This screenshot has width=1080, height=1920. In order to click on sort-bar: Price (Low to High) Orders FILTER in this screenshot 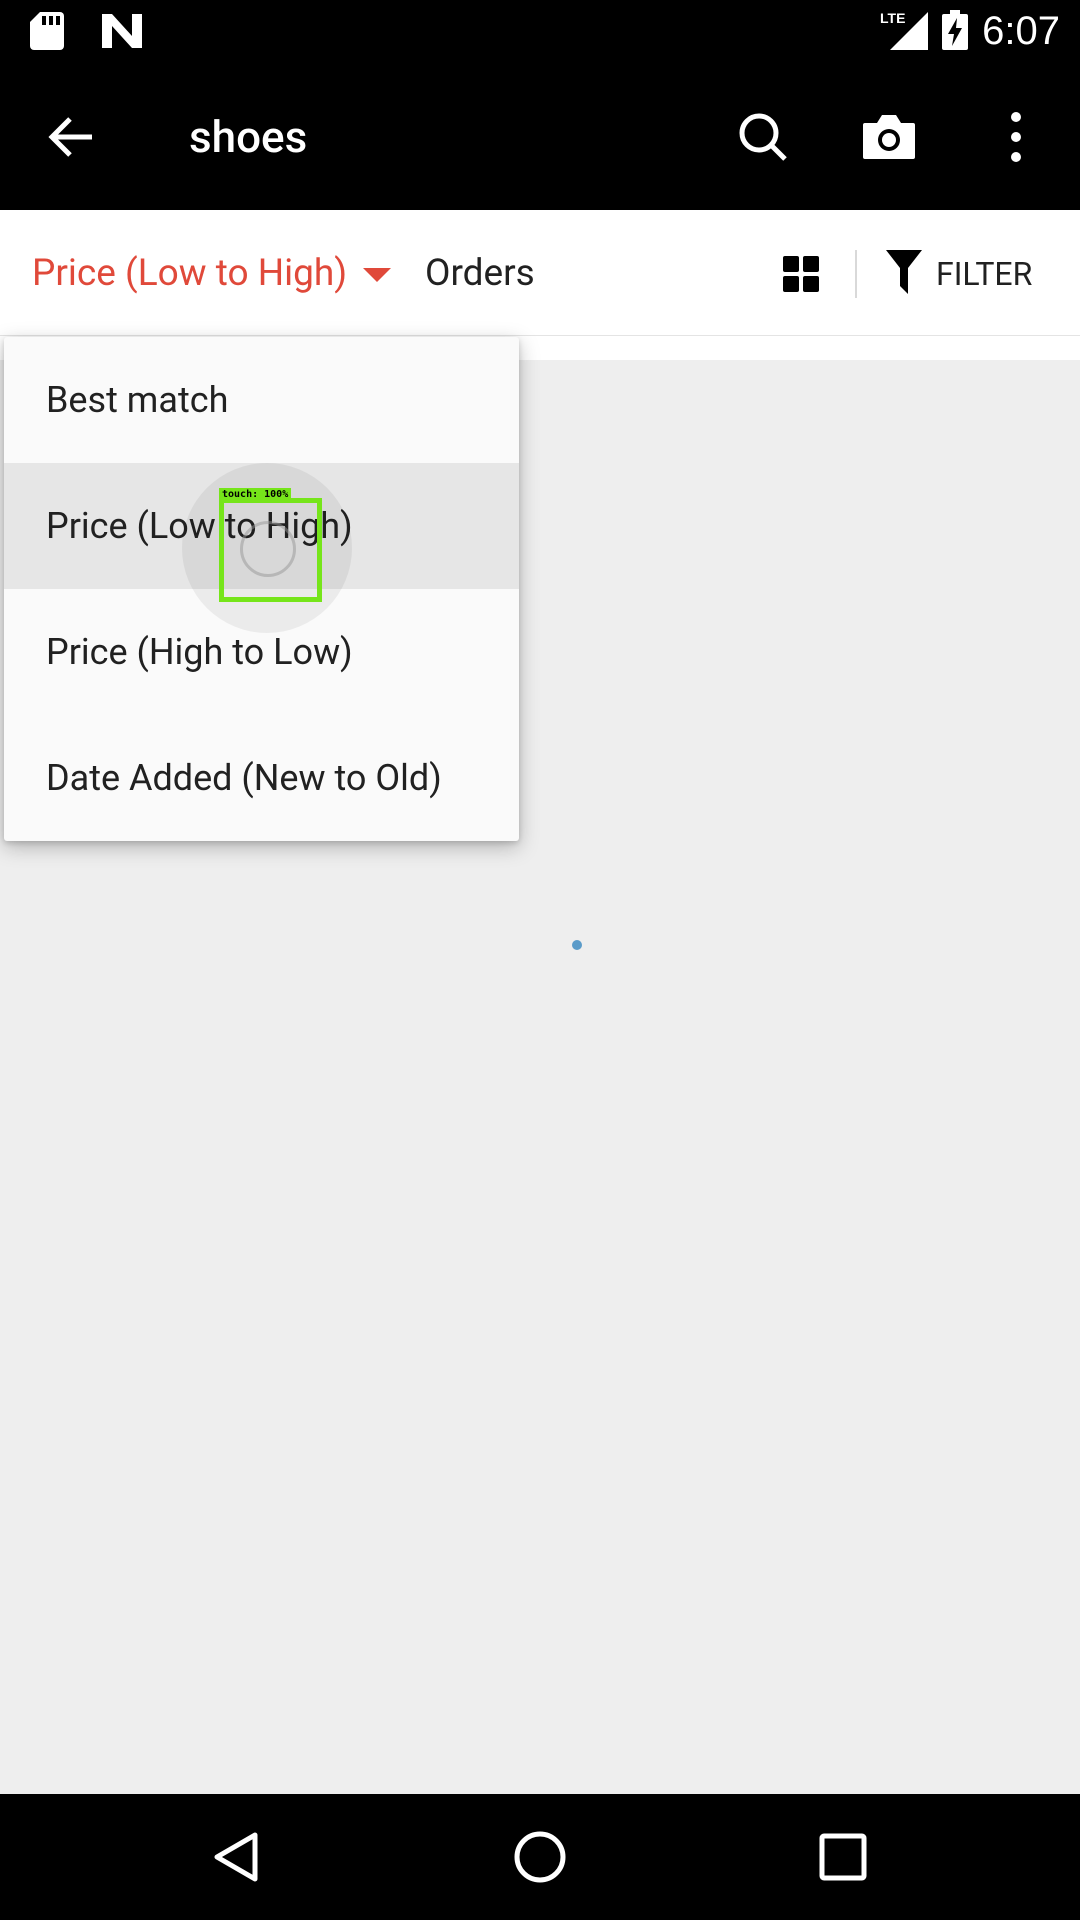, I will do `click(540, 273)`.